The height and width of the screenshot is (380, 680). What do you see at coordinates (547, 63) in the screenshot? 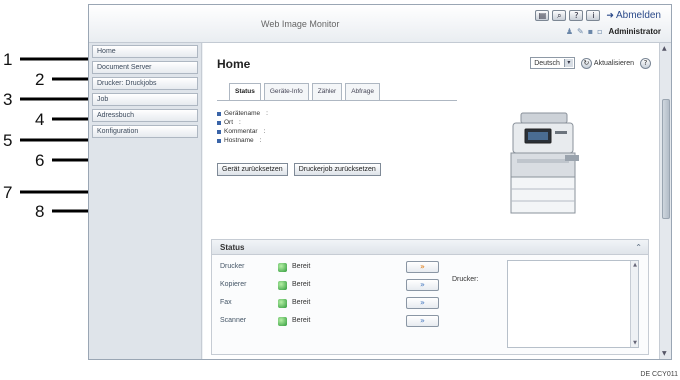
I see `language-value: Deutsch` at bounding box center [547, 63].